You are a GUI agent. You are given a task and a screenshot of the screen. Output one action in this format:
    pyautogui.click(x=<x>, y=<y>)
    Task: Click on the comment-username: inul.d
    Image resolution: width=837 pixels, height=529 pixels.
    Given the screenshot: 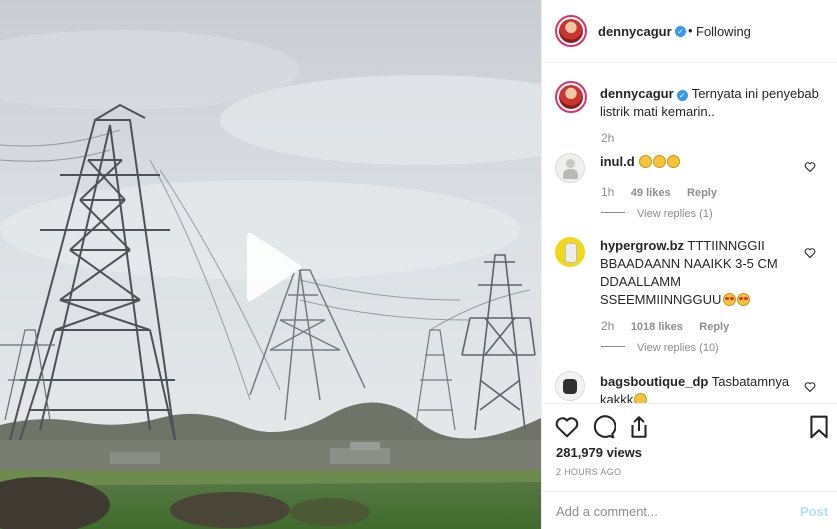 What is the action you would take?
    pyautogui.click(x=617, y=161)
    